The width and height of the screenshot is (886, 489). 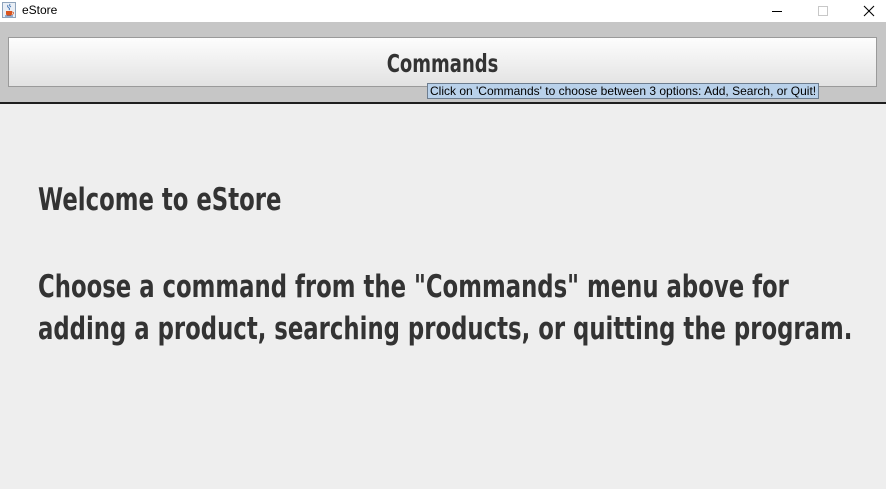 I want to click on window-title: eStore, so click(x=40, y=10).